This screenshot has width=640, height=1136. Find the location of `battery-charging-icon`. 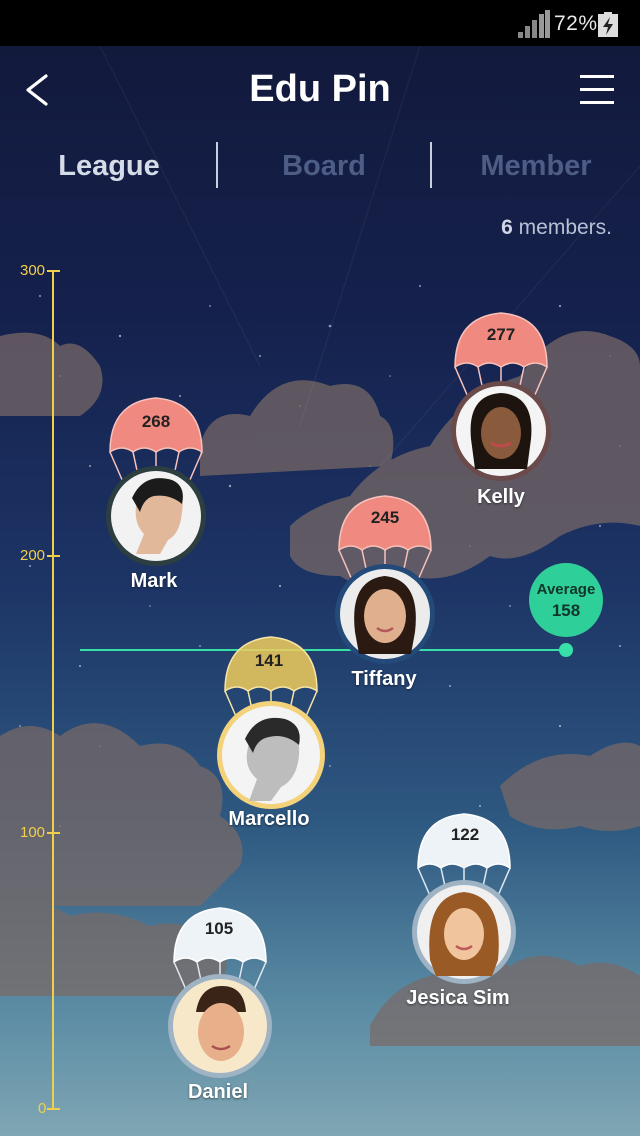

battery-charging-icon is located at coordinates (608, 24).